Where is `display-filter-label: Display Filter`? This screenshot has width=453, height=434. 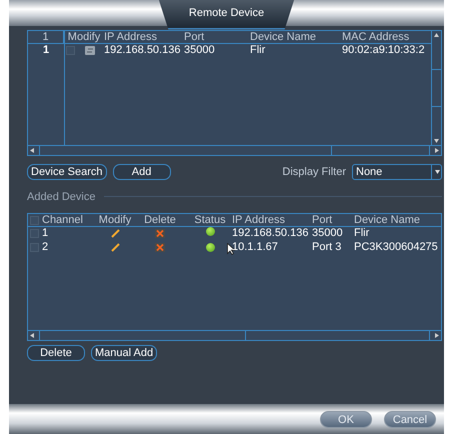
display-filter-label: Display Filter is located at coordinates (314, 172).